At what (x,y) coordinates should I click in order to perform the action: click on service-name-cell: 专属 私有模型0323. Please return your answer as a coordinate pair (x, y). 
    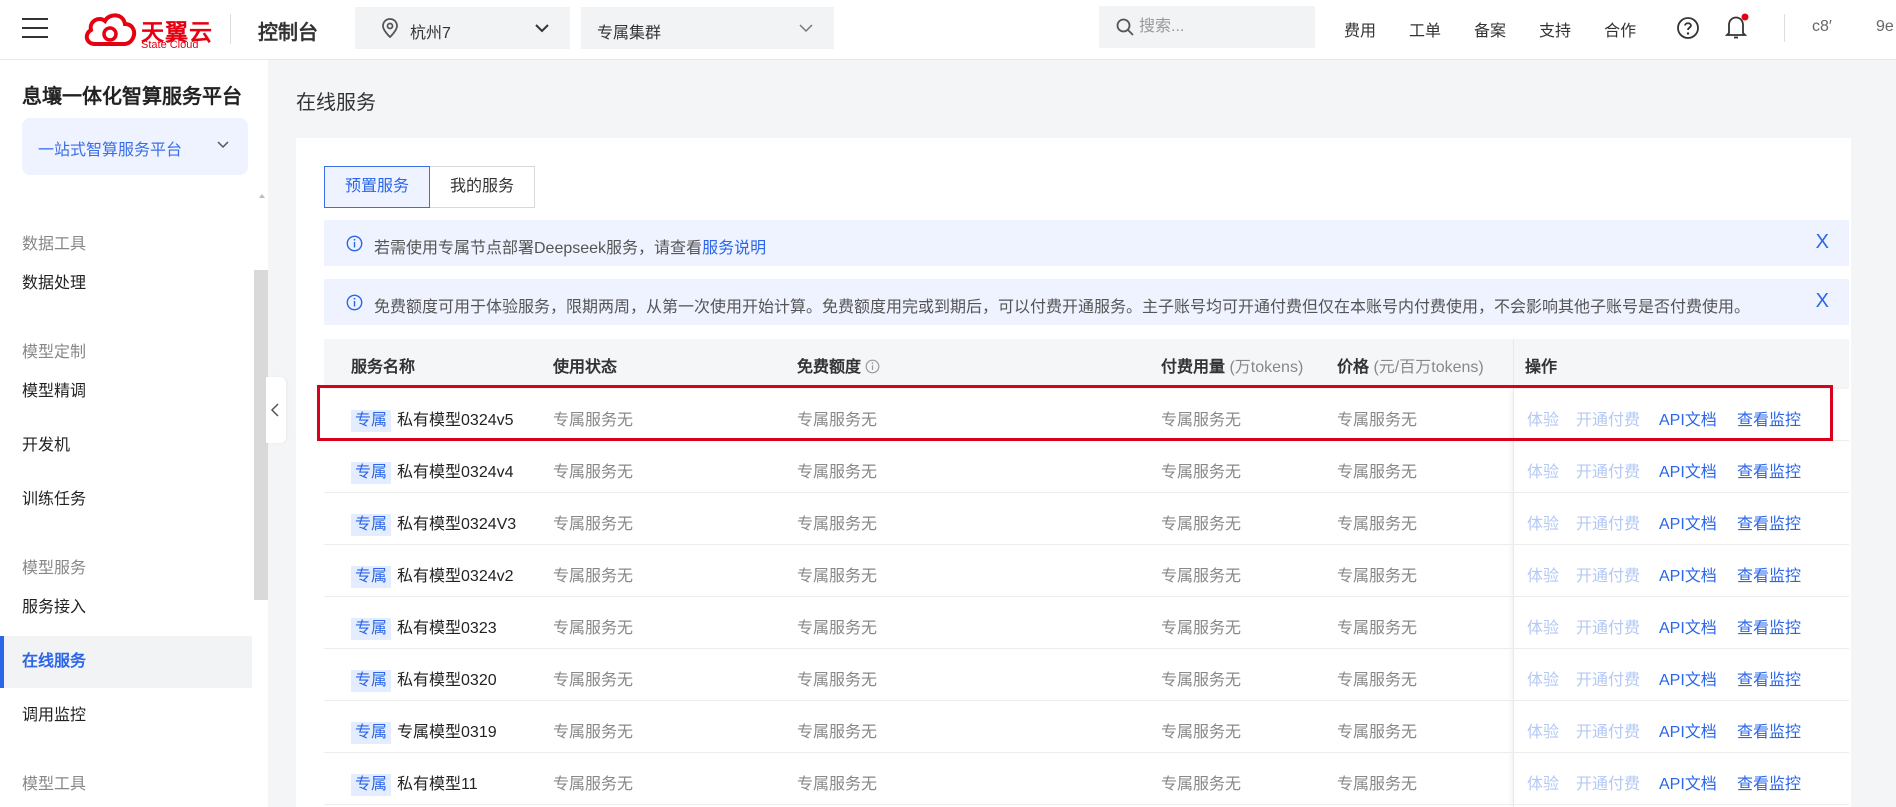
    Looking at the image, I should click on (424, 627).